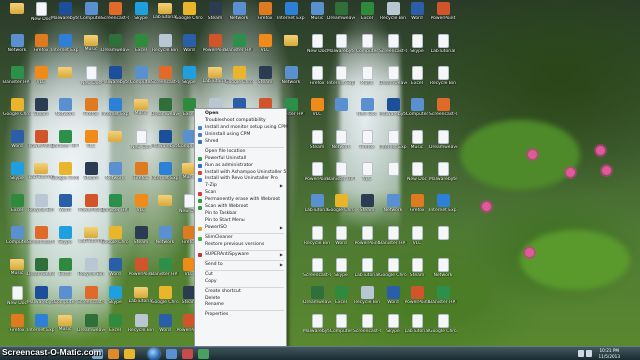  I want to click on tray-network-icon, so click(581, 353).